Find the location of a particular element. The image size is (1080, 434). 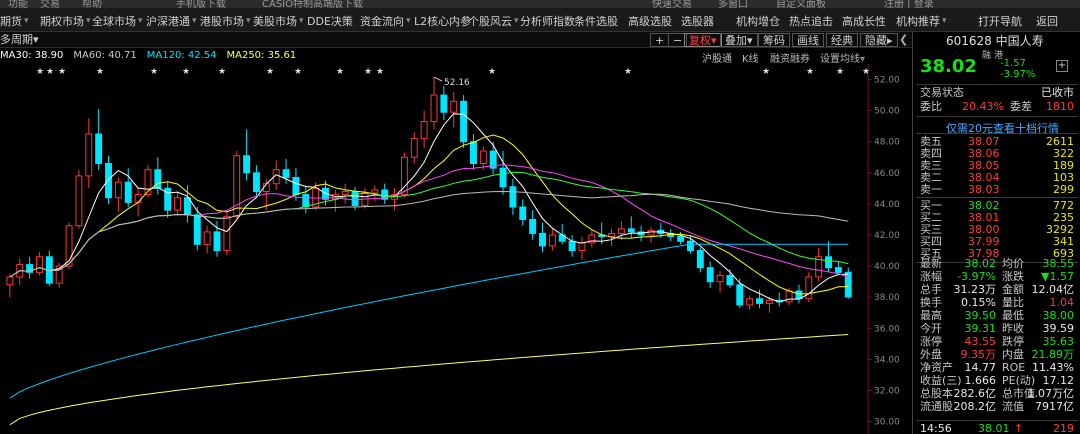

period-select: 多周期▾ is located at coordinates (19, 40).